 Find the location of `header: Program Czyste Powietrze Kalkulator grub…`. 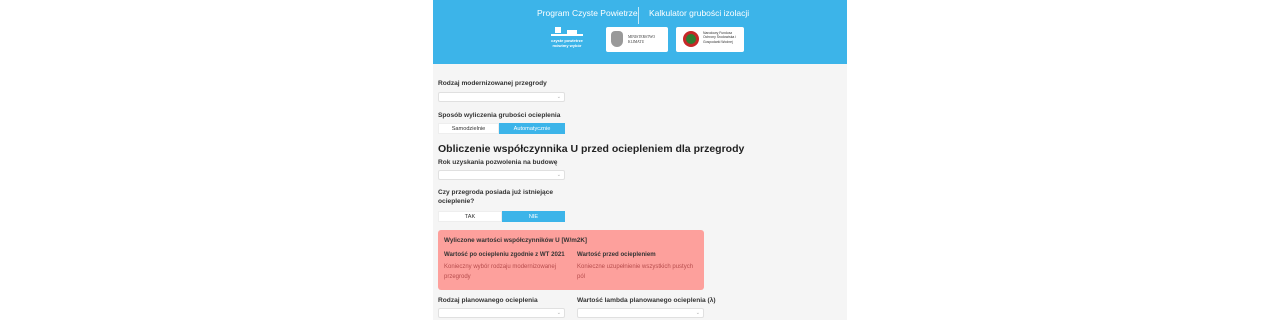

header: Program Czyste Powietrze Kalkulator grub… is located at coordinates (640, 32).